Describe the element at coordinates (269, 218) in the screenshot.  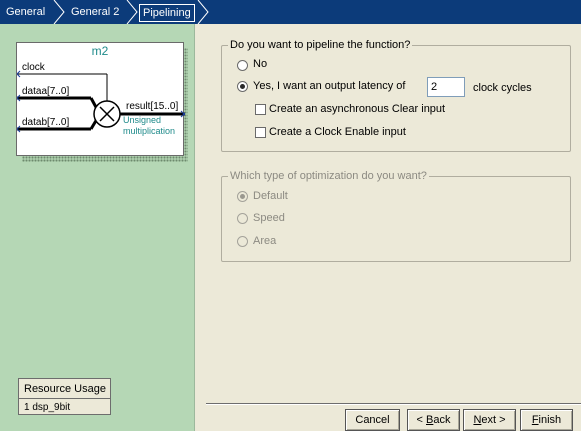
I see `optimization-speed-label: Speed` at that location.